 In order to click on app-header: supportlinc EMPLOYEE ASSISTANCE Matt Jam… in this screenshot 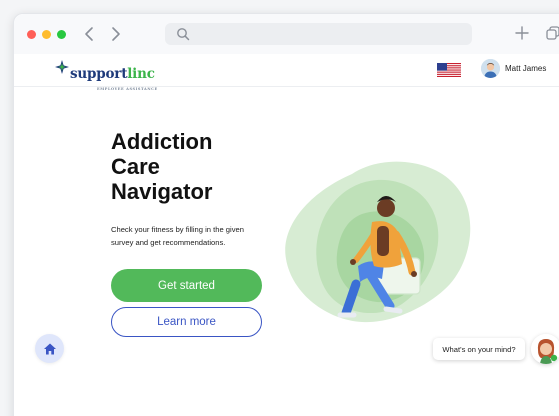, I will do `click(286, 72)`.